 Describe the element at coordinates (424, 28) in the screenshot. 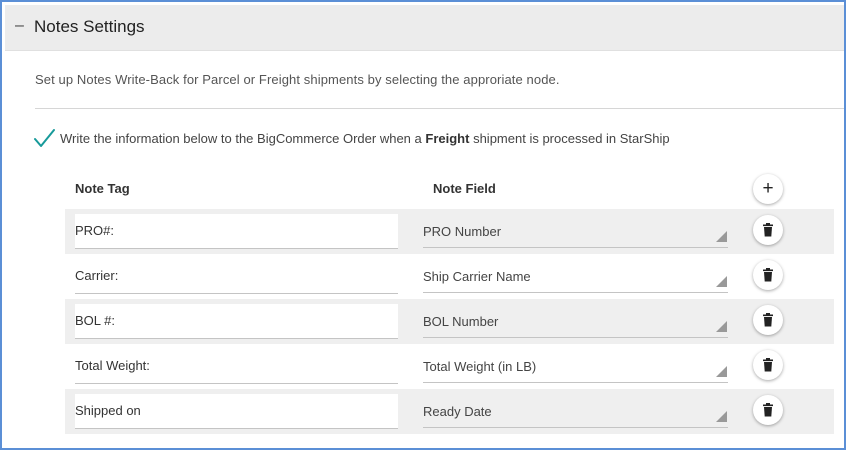

I see `section-header: – Notes Settings` at that location.